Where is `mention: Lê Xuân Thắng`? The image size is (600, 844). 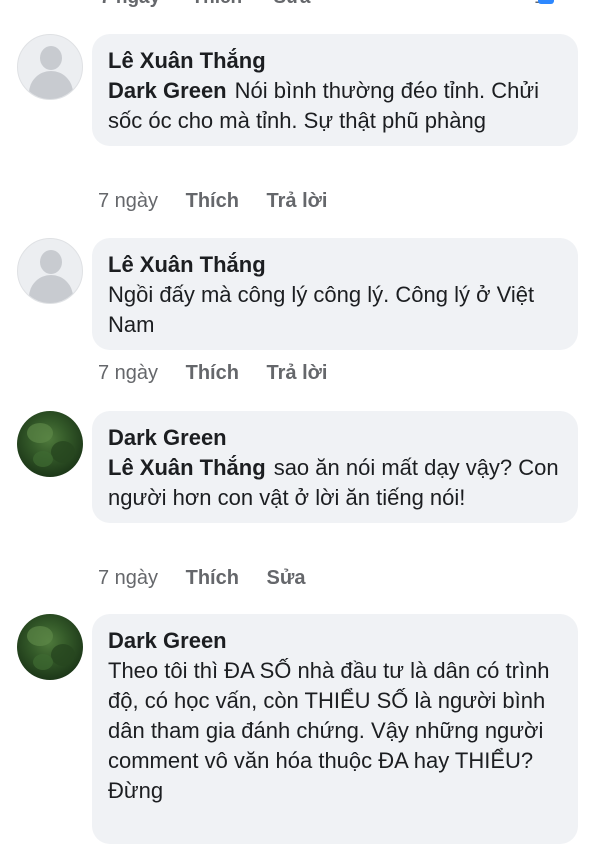
mention: Lê Xuân Thắng is located at coordinates (187, 467).